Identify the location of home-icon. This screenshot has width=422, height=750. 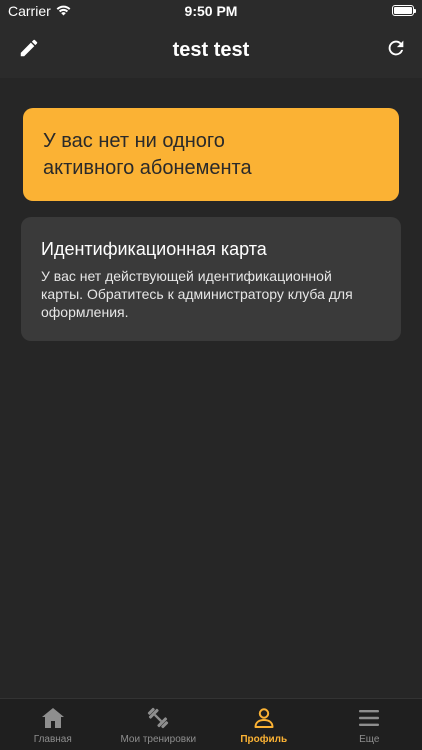
(53, 718).